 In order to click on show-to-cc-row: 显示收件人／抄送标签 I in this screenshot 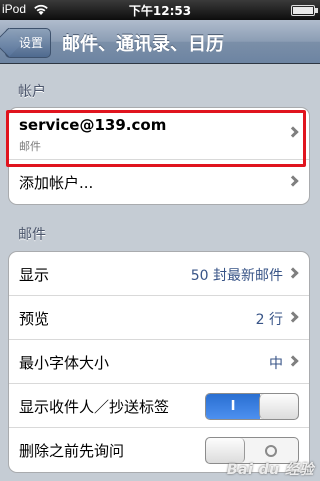, I will do `click(159, 406)`.